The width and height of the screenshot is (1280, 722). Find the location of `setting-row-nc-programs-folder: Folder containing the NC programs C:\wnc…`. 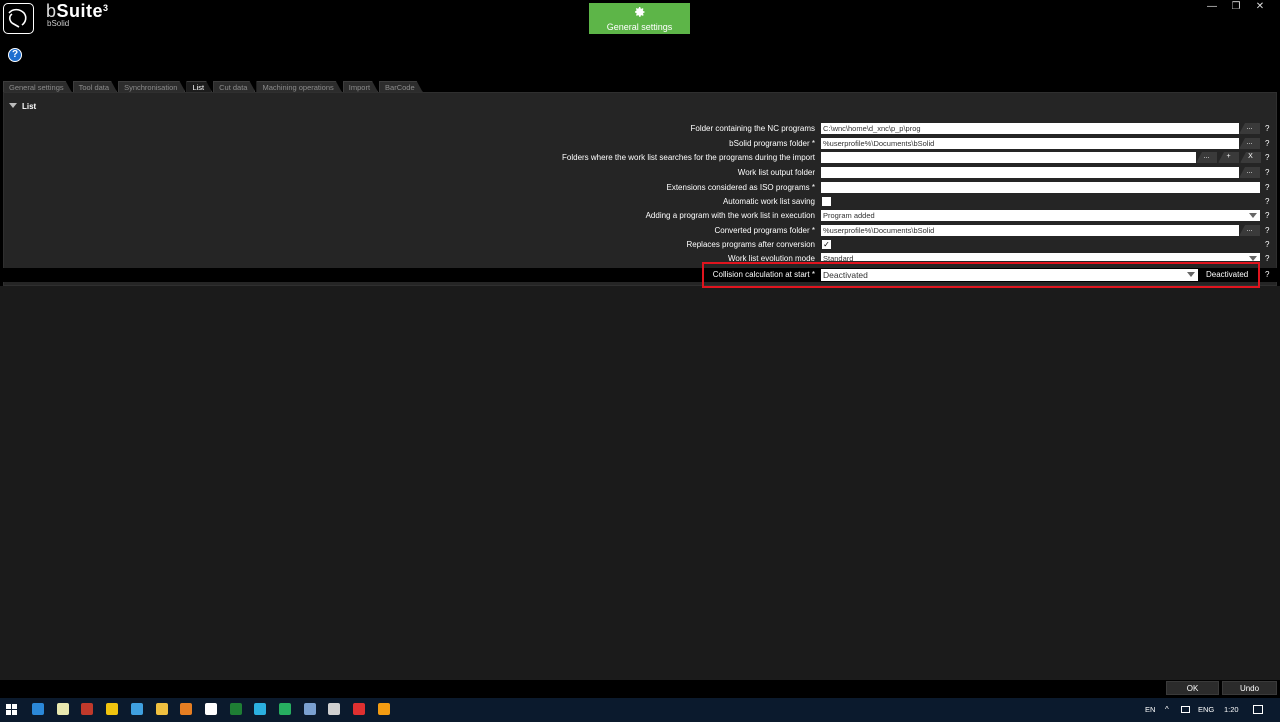

setting-row-nc-programs-folder: Folder containing the NC programs C:\wnc… is located at coordinates (640, 129).